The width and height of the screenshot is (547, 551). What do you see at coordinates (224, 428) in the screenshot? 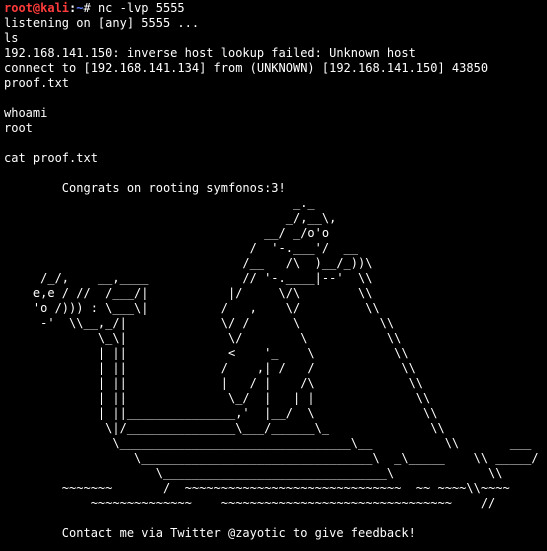
I see `ascii-art-line: \|/_______________\___/______\_ \\` at bounding box center [224, 428].